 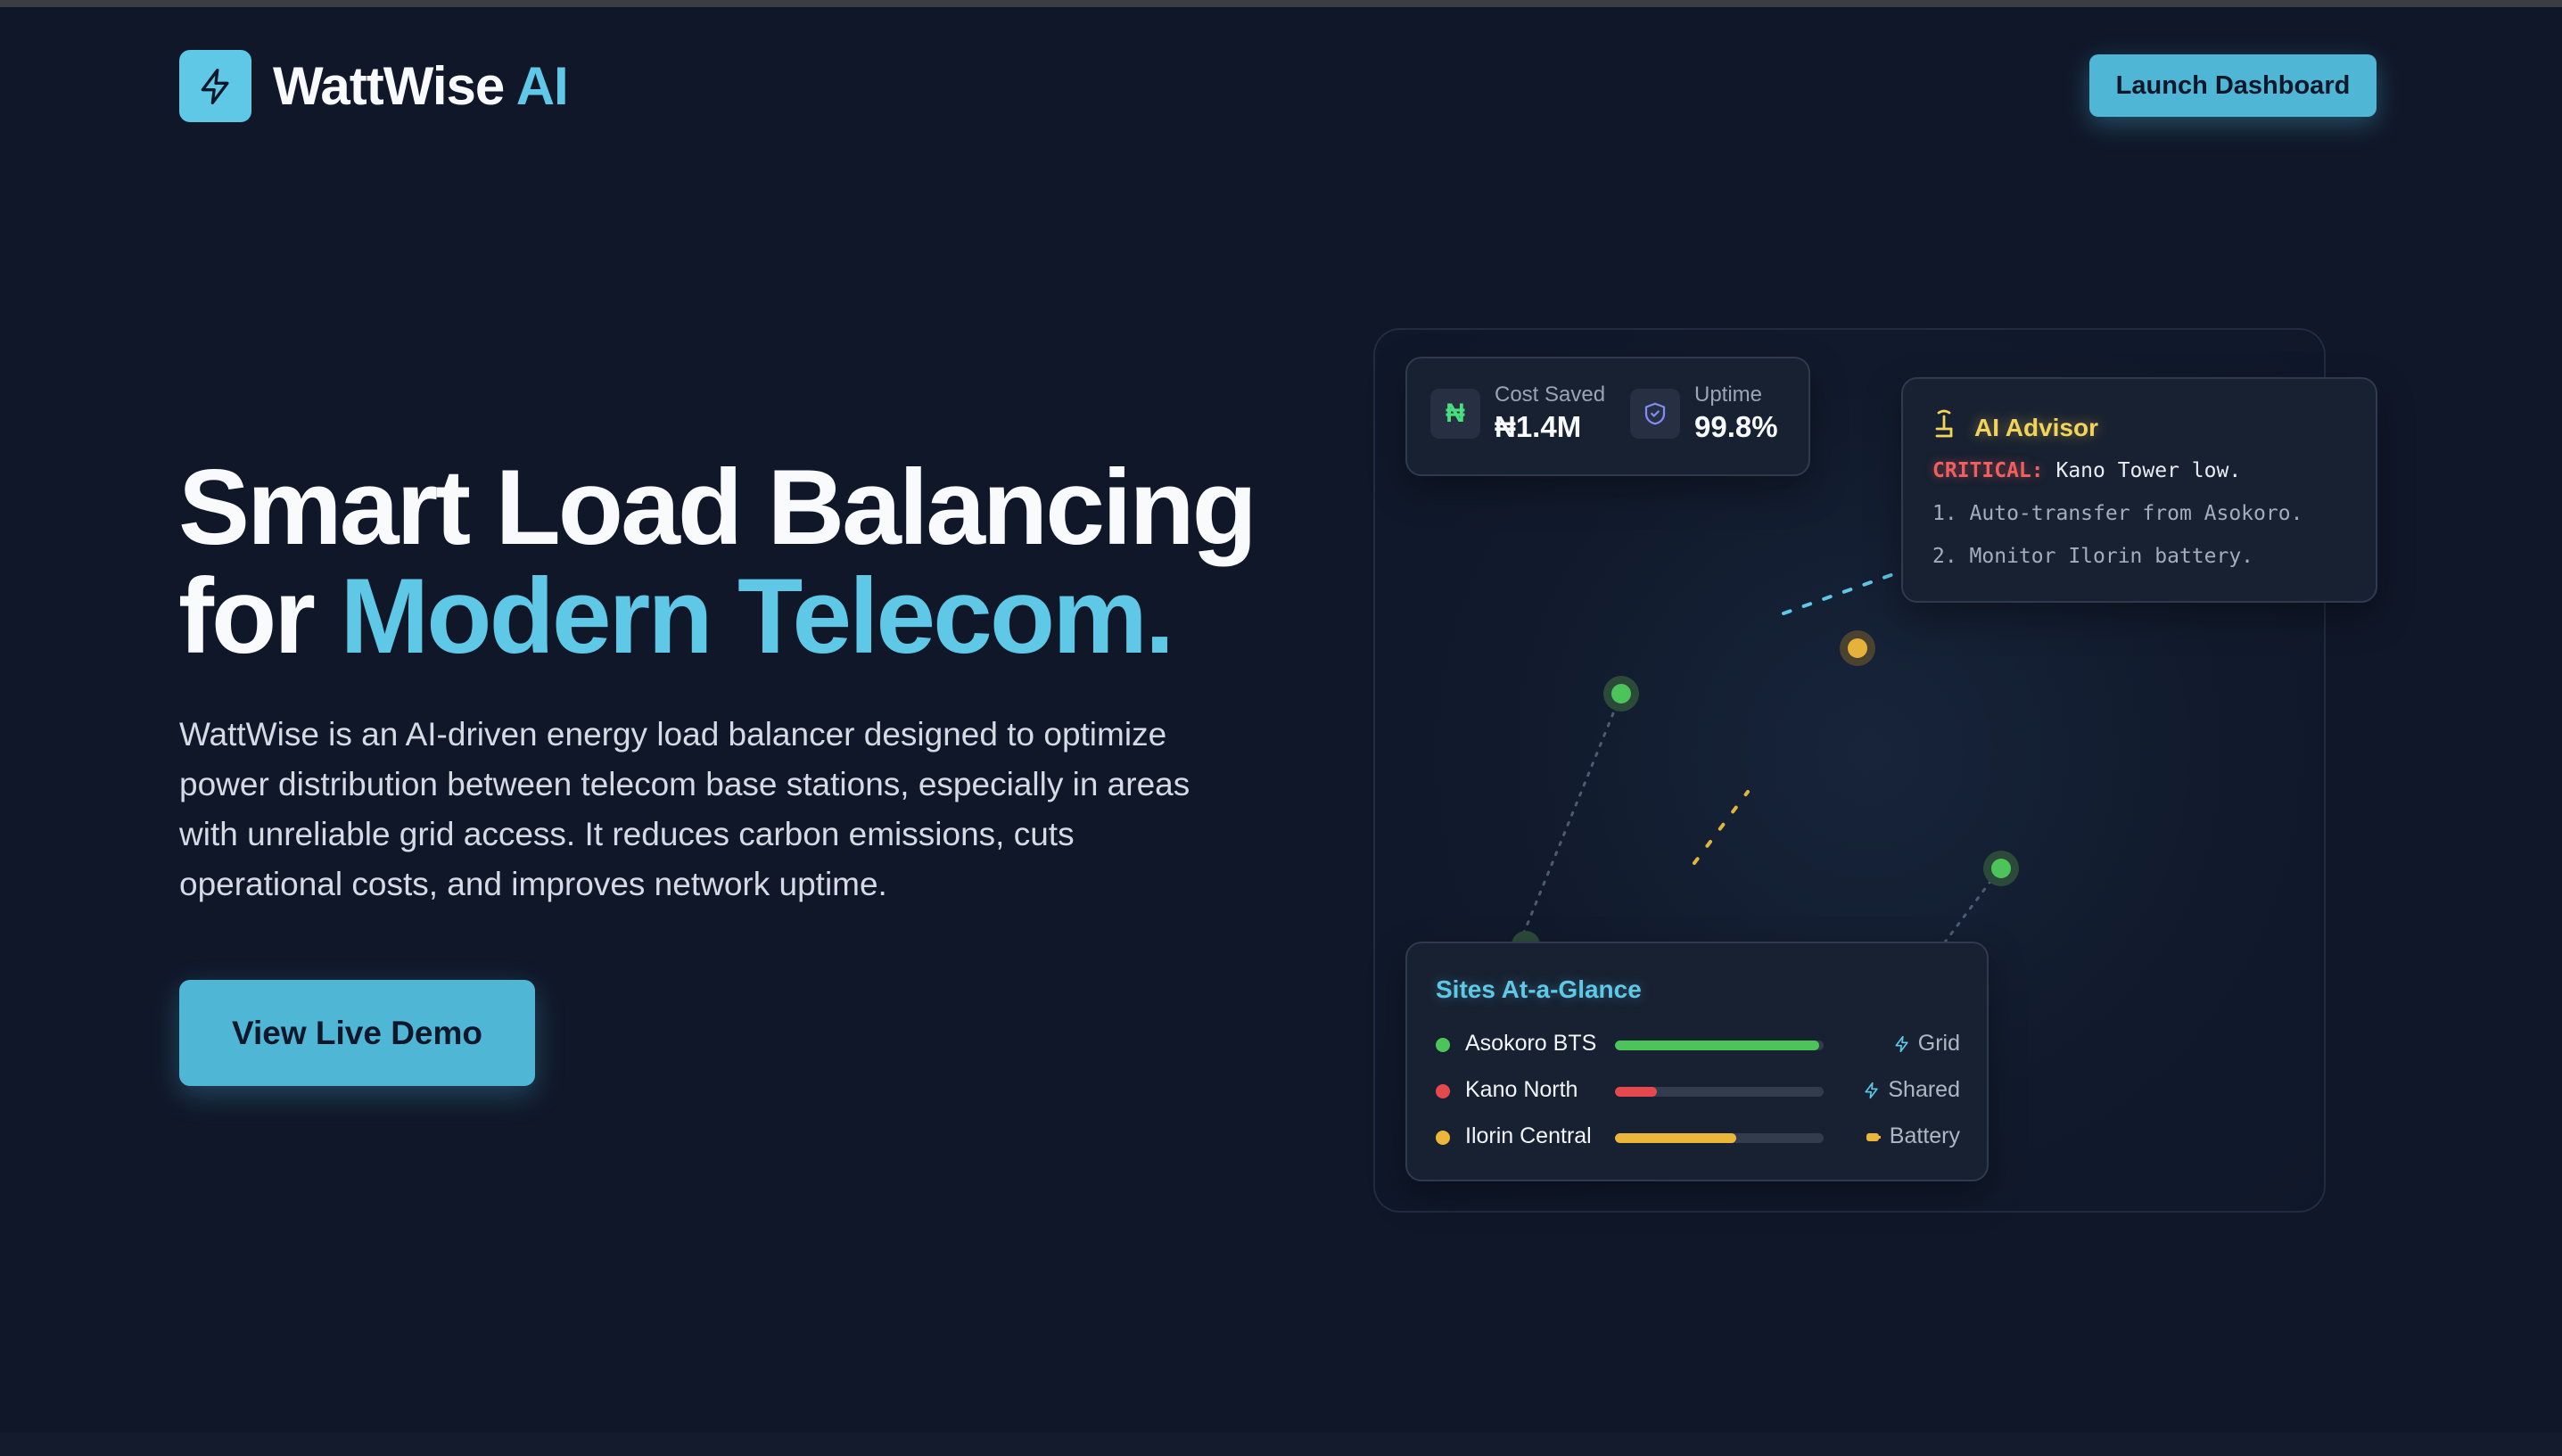 What do you see at coordinates (1846, 591) in the screenshot?
I see `link-line-shared` at bounding box center [1846, 591].